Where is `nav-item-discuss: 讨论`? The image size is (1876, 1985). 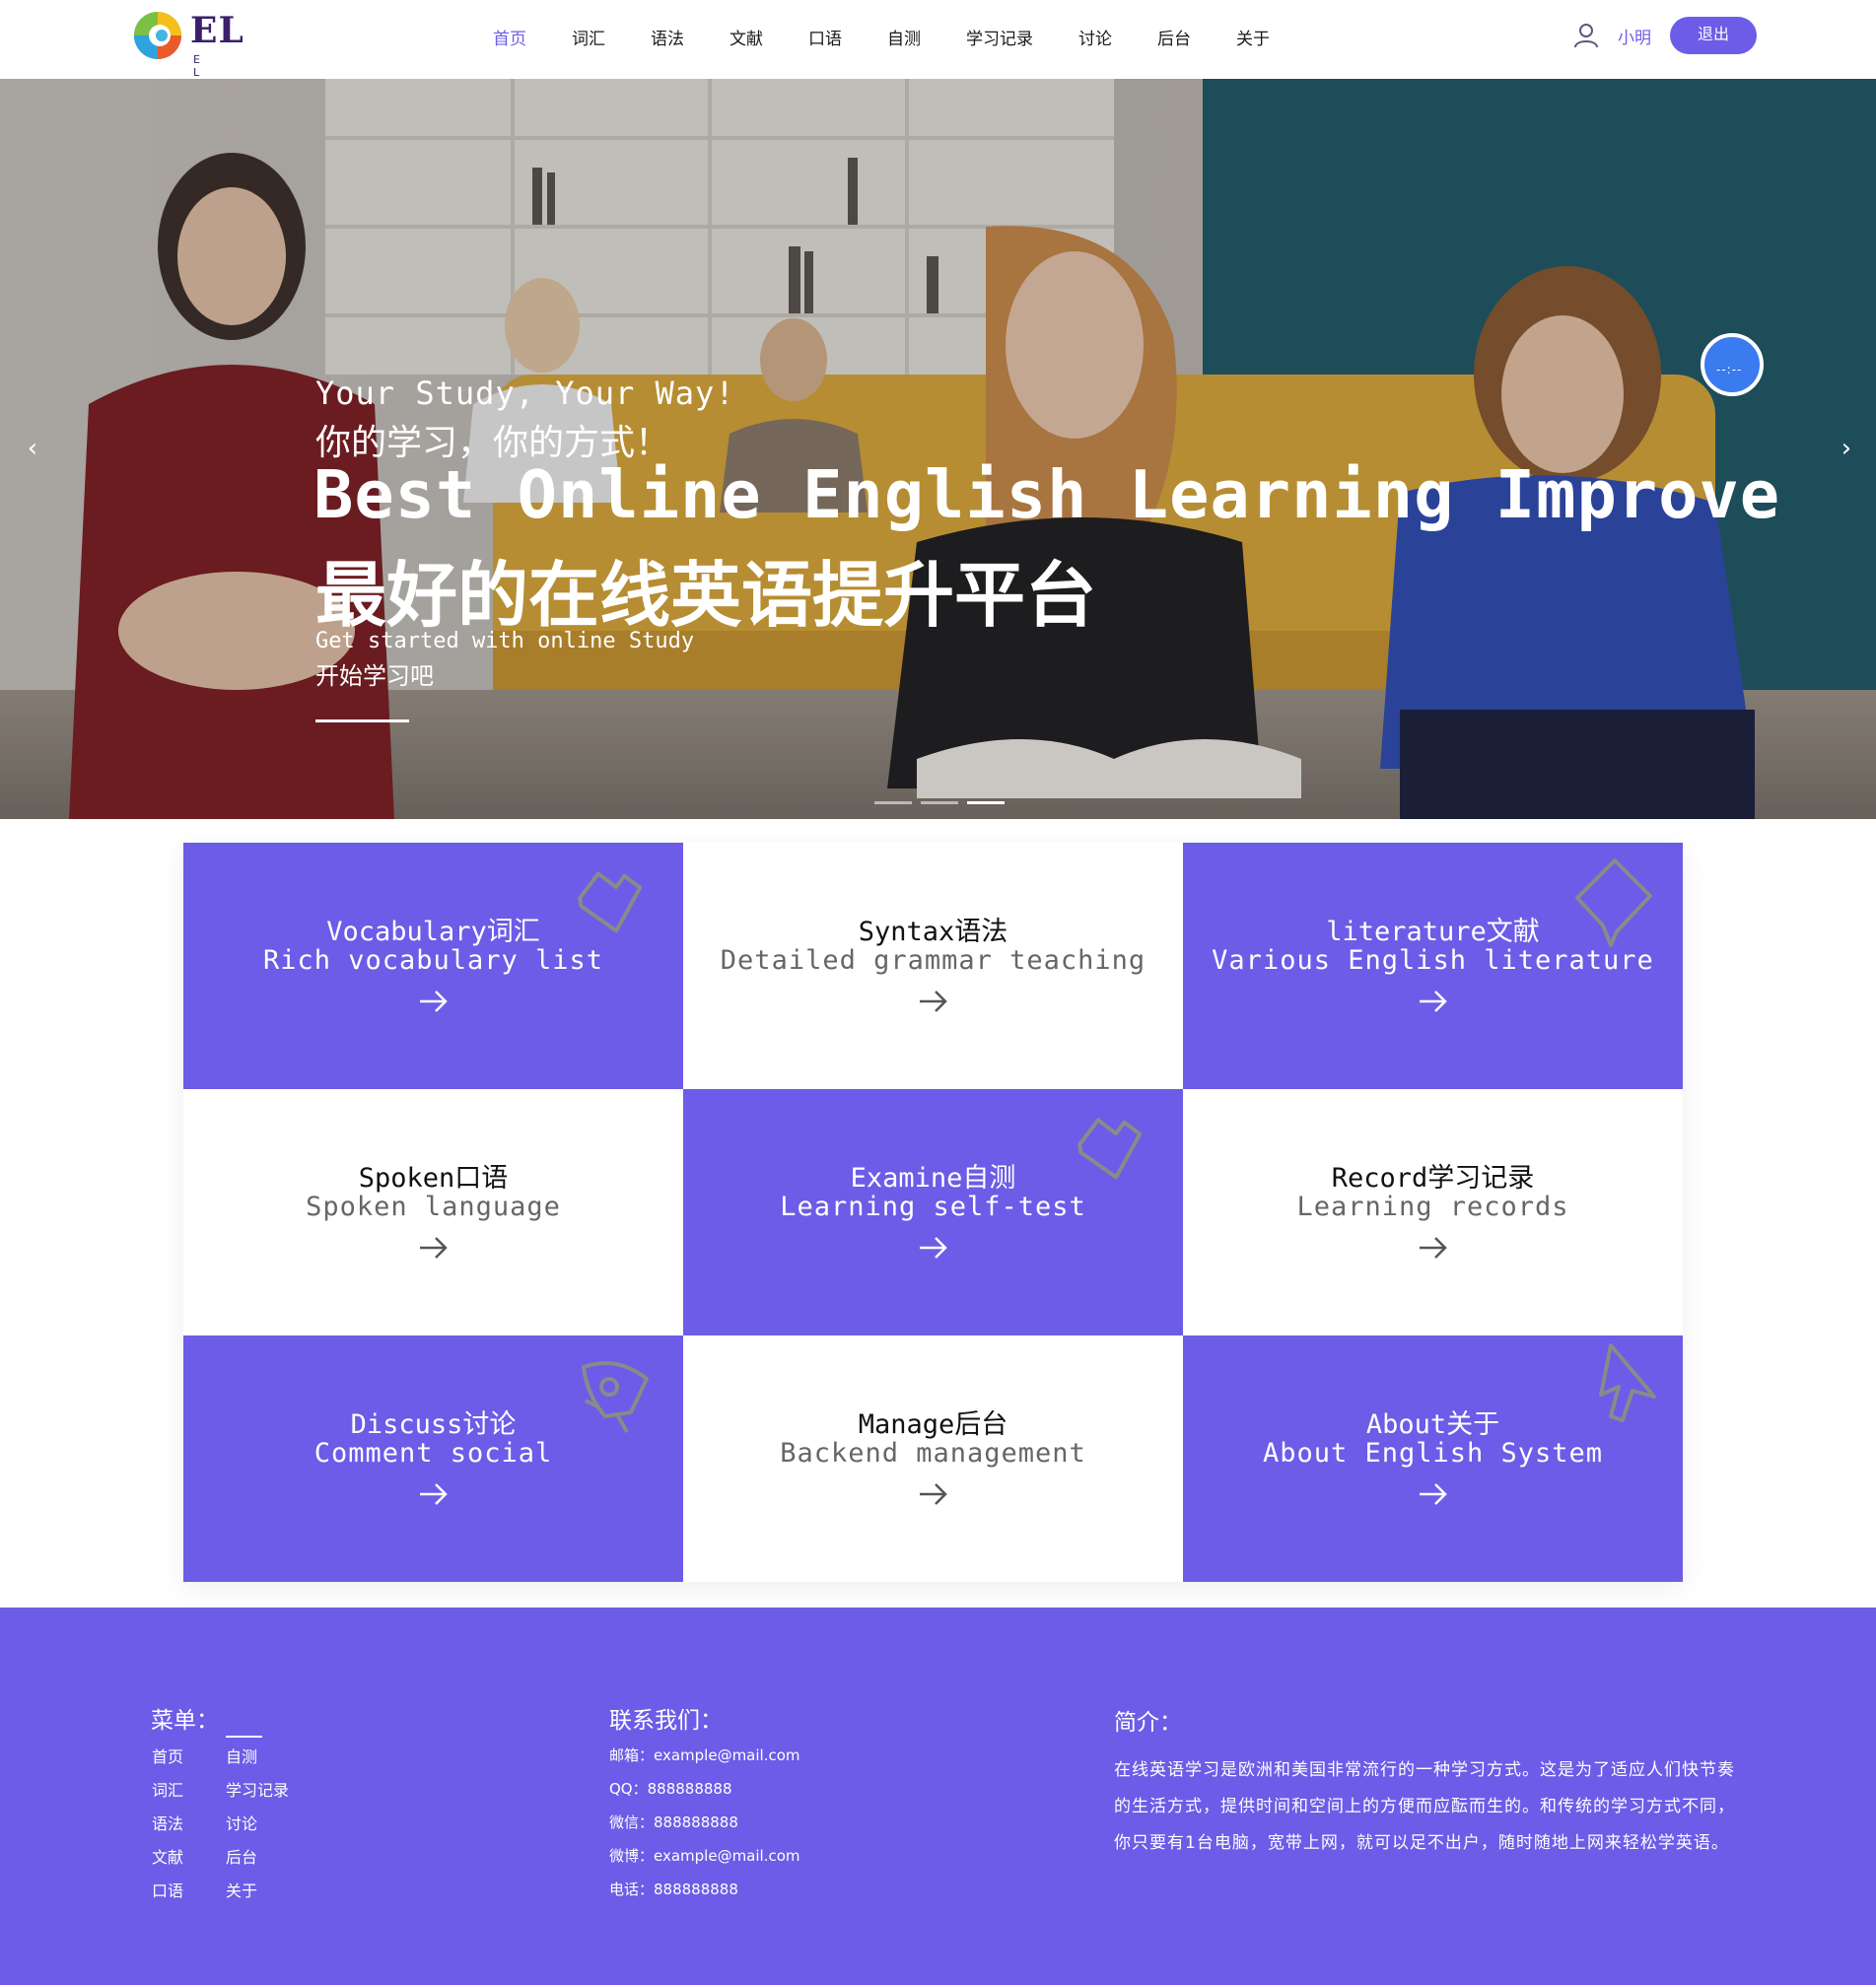
nav-item-discuss: 讨论 is located at coordinates (1095, 37).